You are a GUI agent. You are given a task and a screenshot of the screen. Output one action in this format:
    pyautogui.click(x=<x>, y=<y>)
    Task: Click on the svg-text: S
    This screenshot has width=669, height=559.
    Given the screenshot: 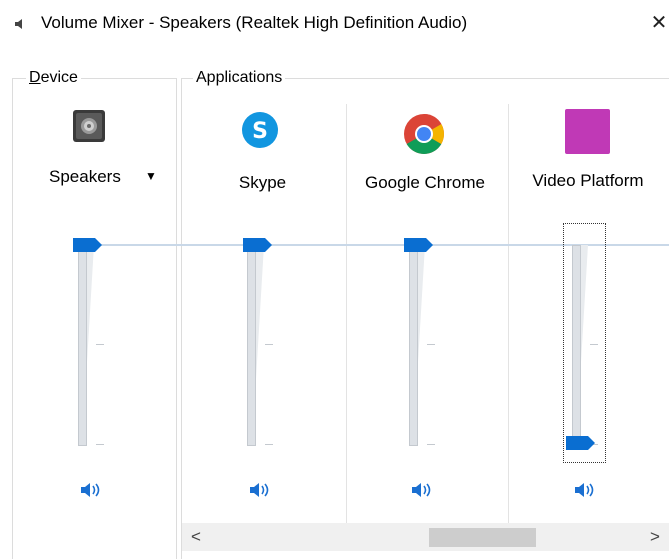 What is the action you would take?
    pyautogui.click(x=260, y=131)
    